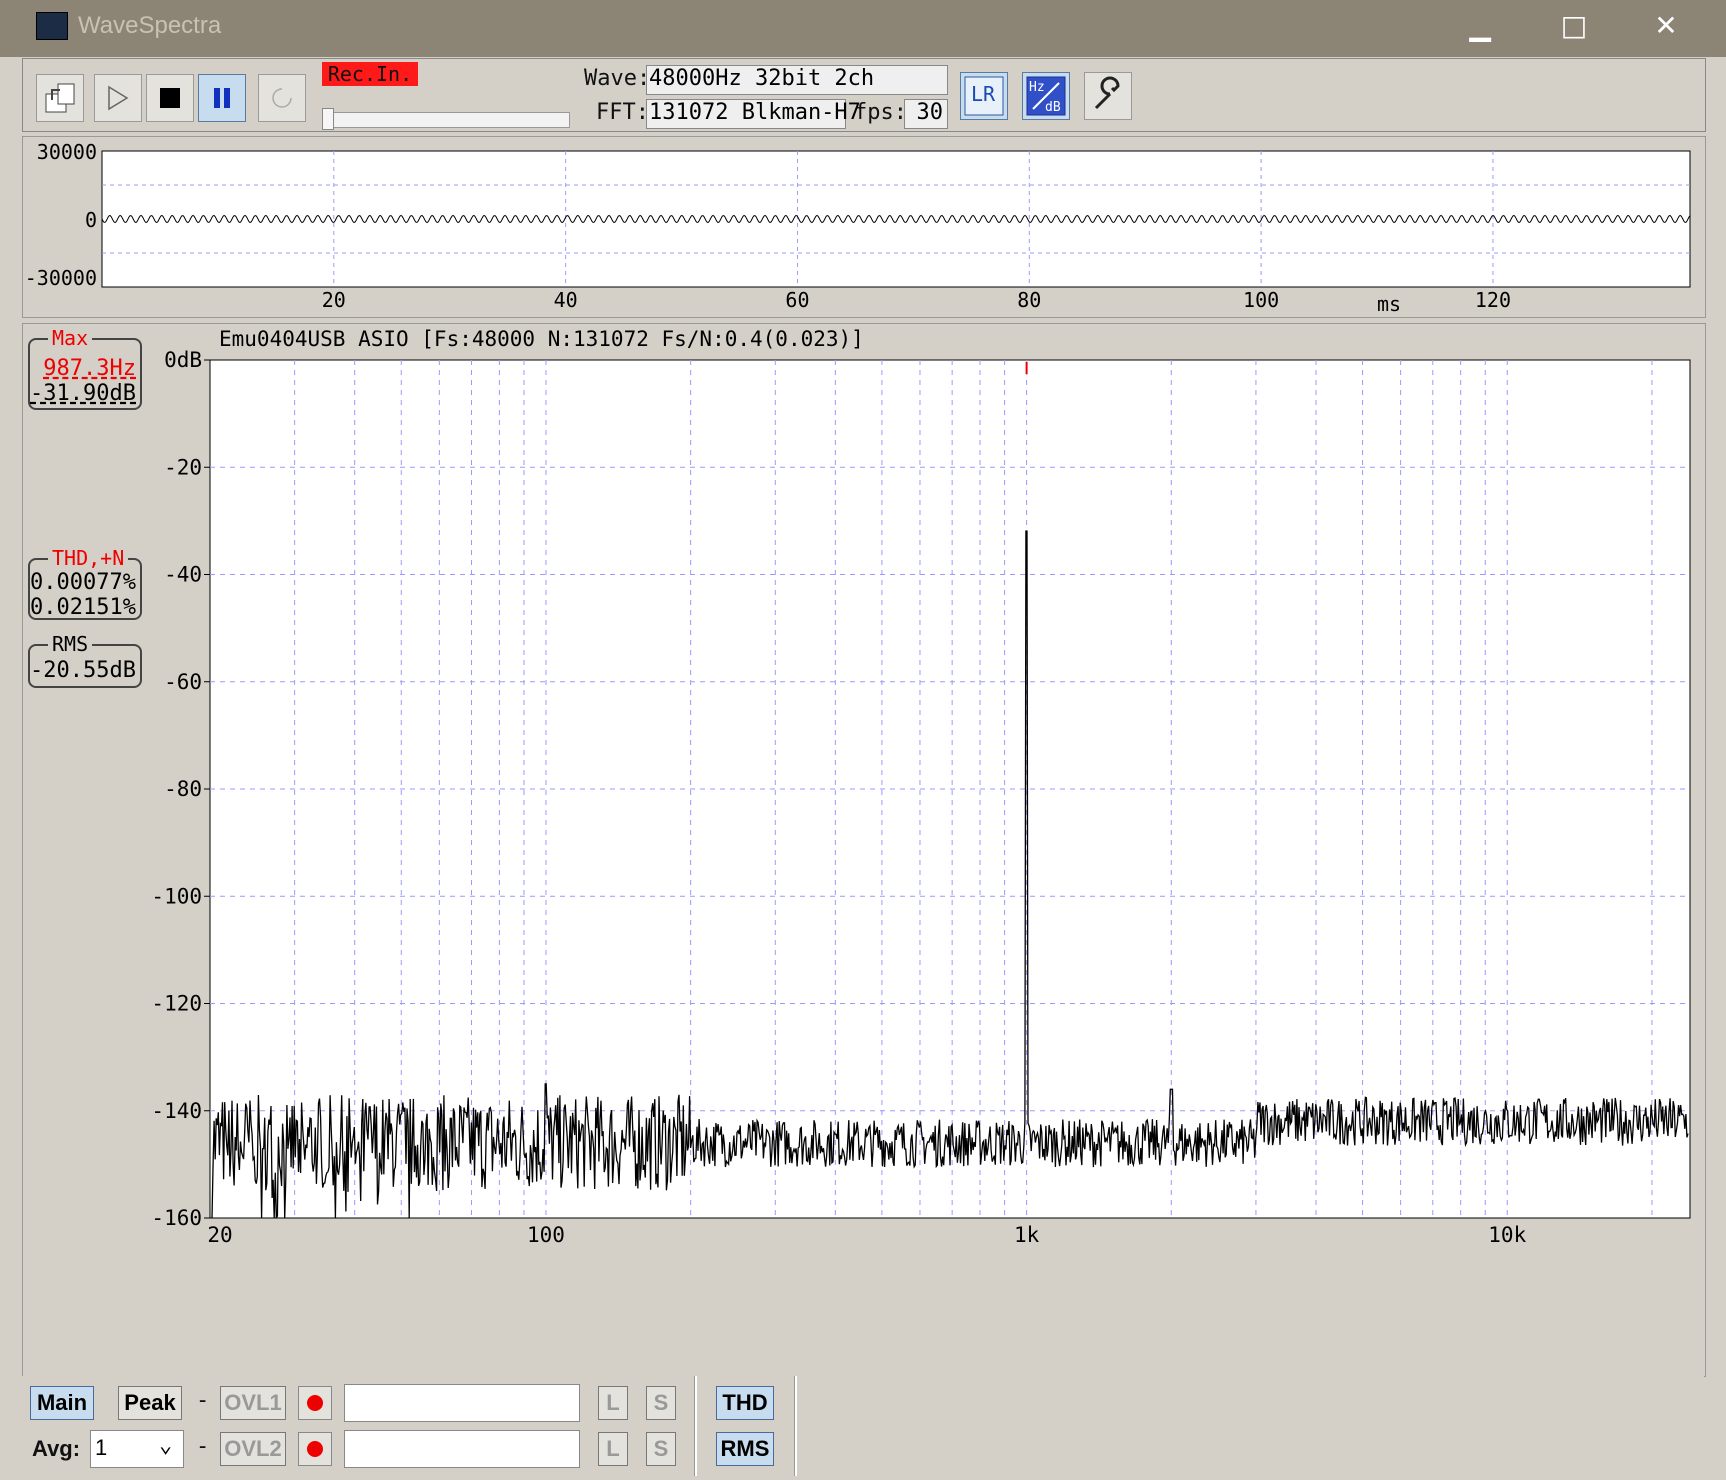 This screenshot has height=1480, width=1726. What do you see at coordinates (1507, 1235) in the screenshot?
I see `spectrum-x-tick-label: 10k` at bounding box center [1507, 1235].